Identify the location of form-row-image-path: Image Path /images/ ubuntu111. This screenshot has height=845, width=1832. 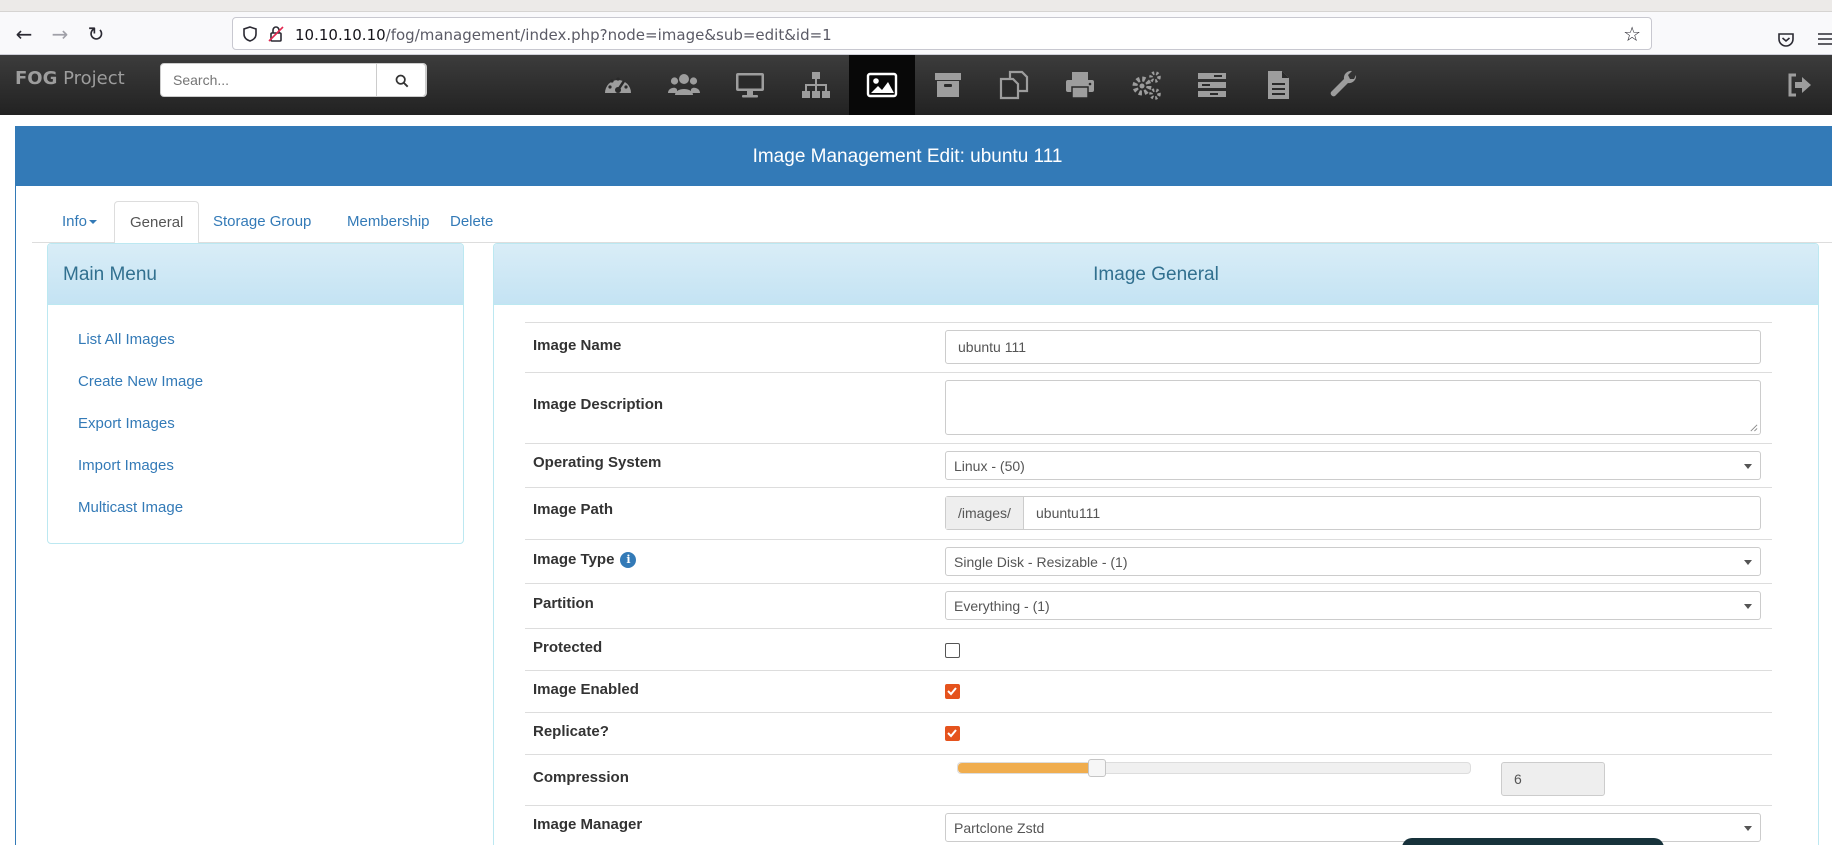
(1148, 513).